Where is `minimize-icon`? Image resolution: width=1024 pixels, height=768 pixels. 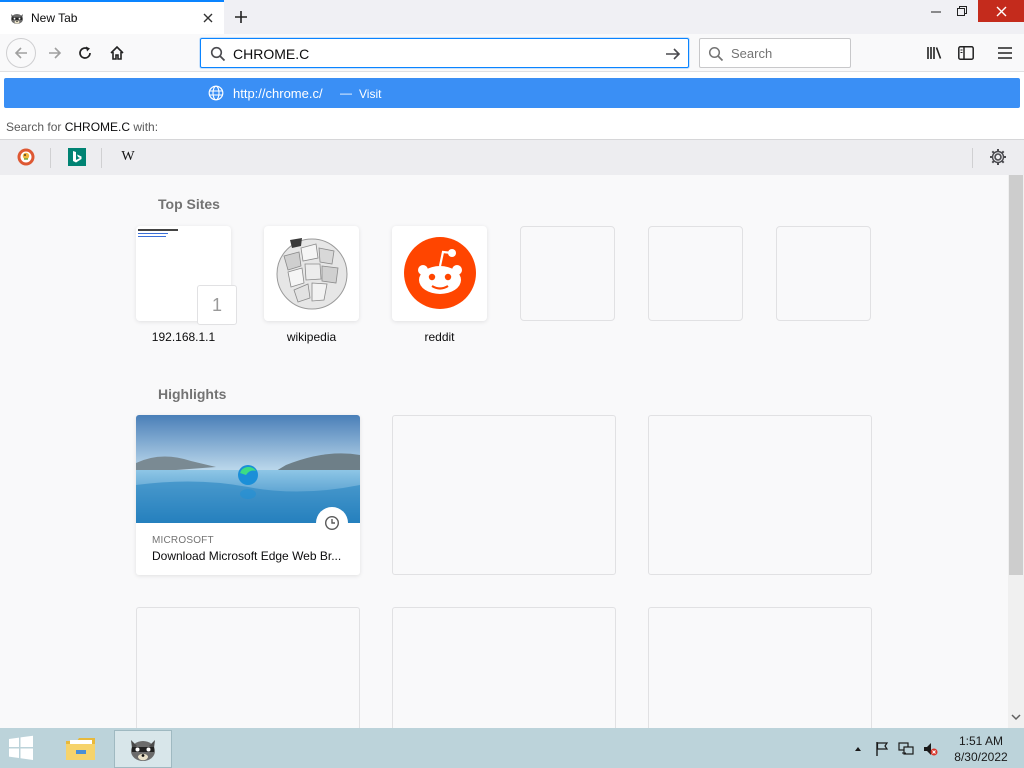
minimize-icon is located at coordinates (936, 12).